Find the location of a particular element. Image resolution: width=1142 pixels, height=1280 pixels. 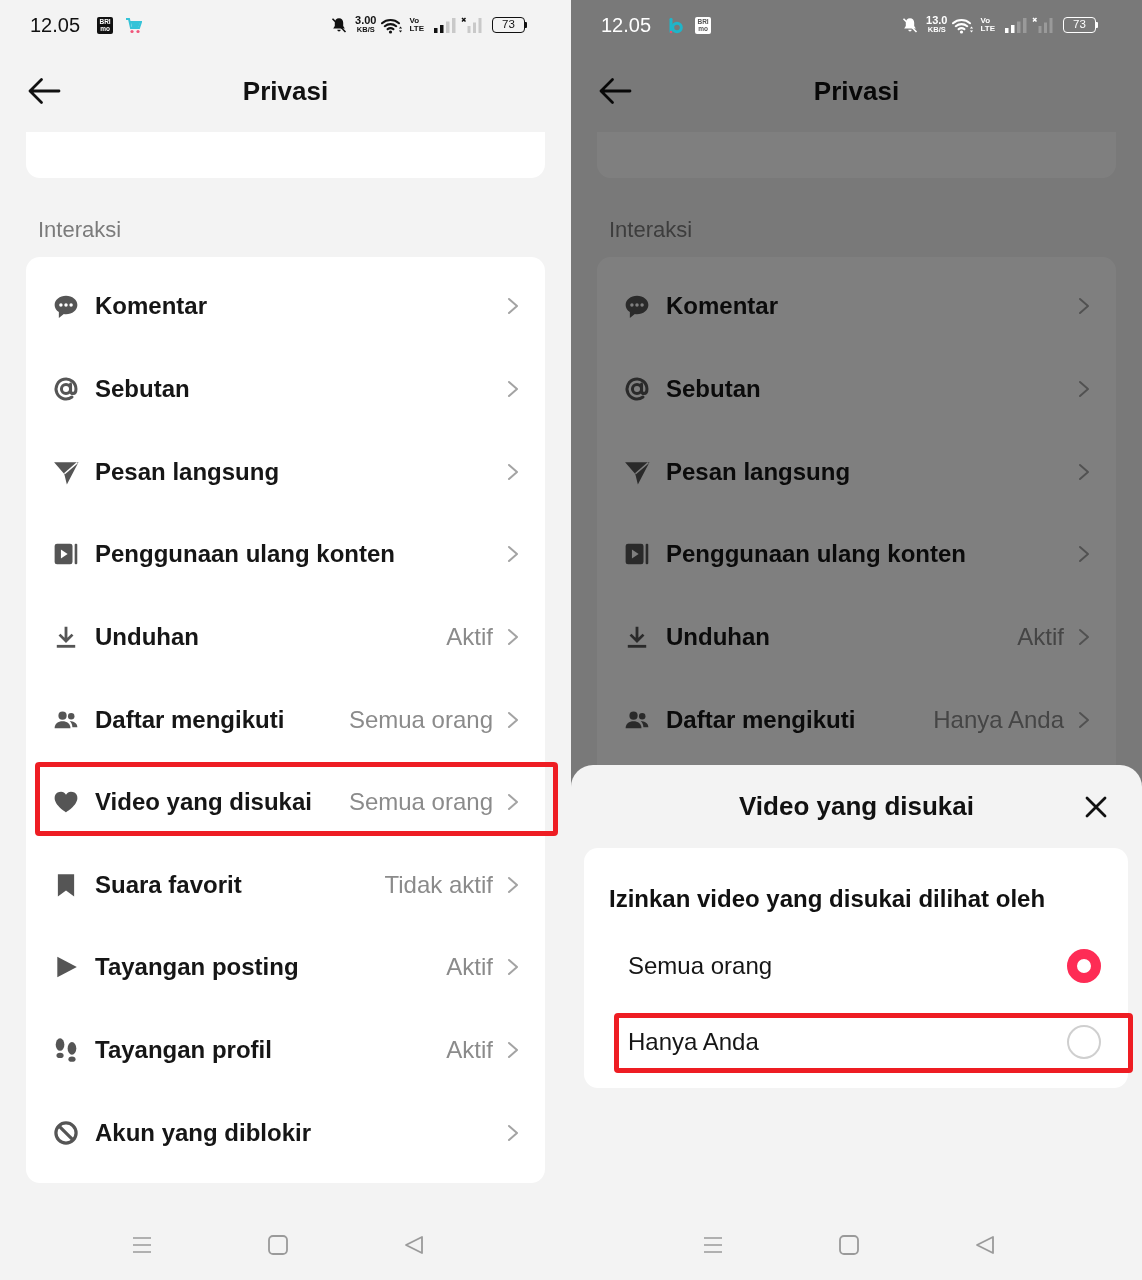

blocked-icon is located at coordinates (66, 1132).